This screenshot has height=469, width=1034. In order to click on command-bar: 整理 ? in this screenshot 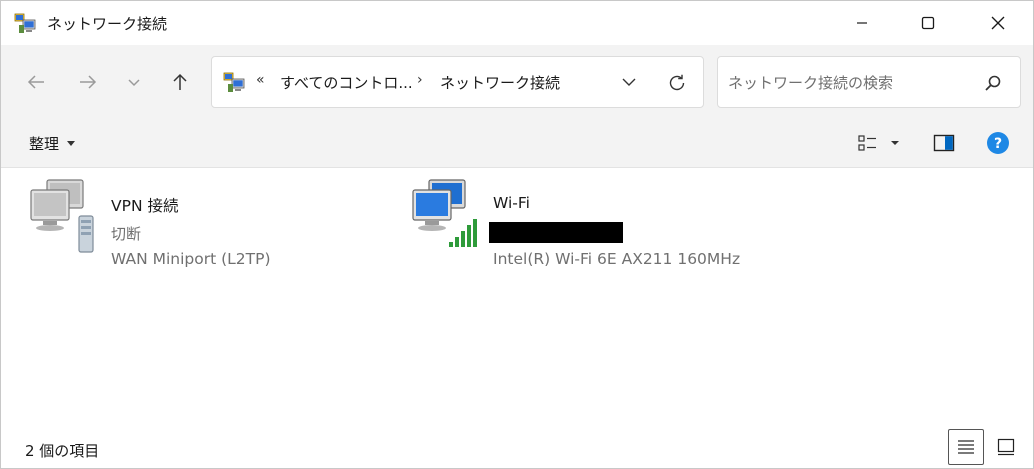, I will do `click(517, 143)`.